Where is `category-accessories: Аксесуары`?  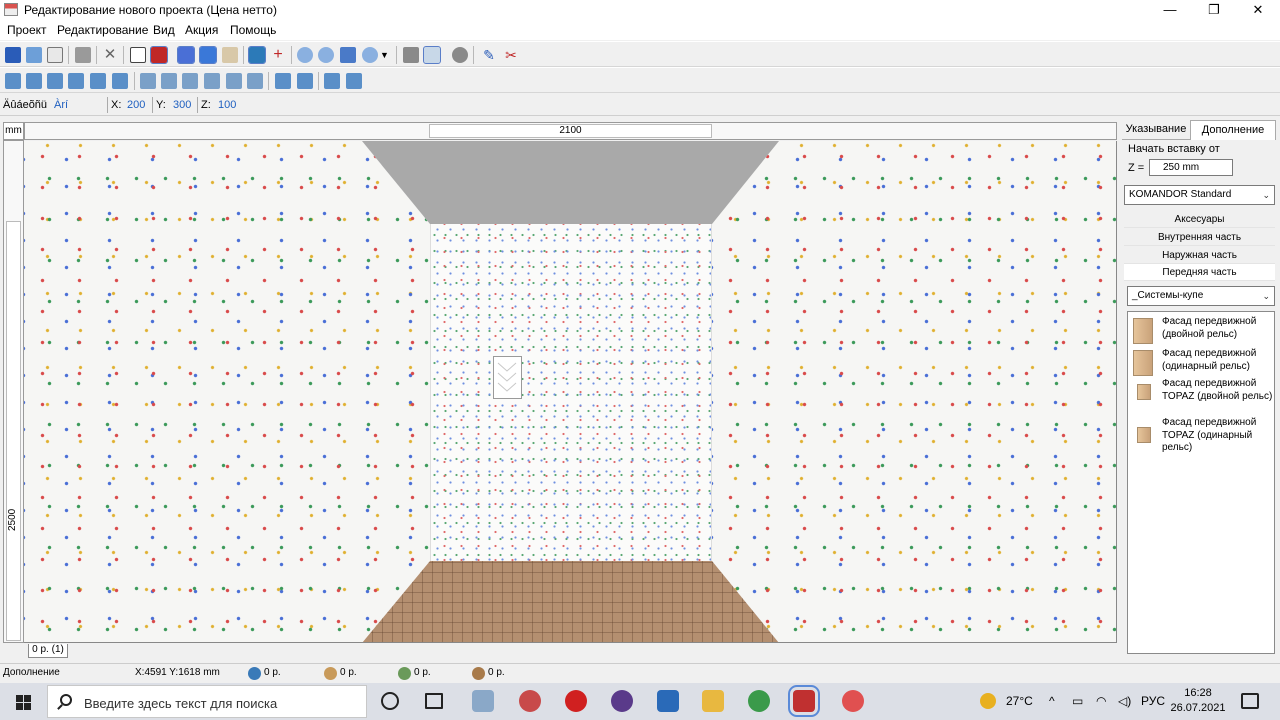
category-accessories: Аксесуары is located at coordinates (1199, 219).